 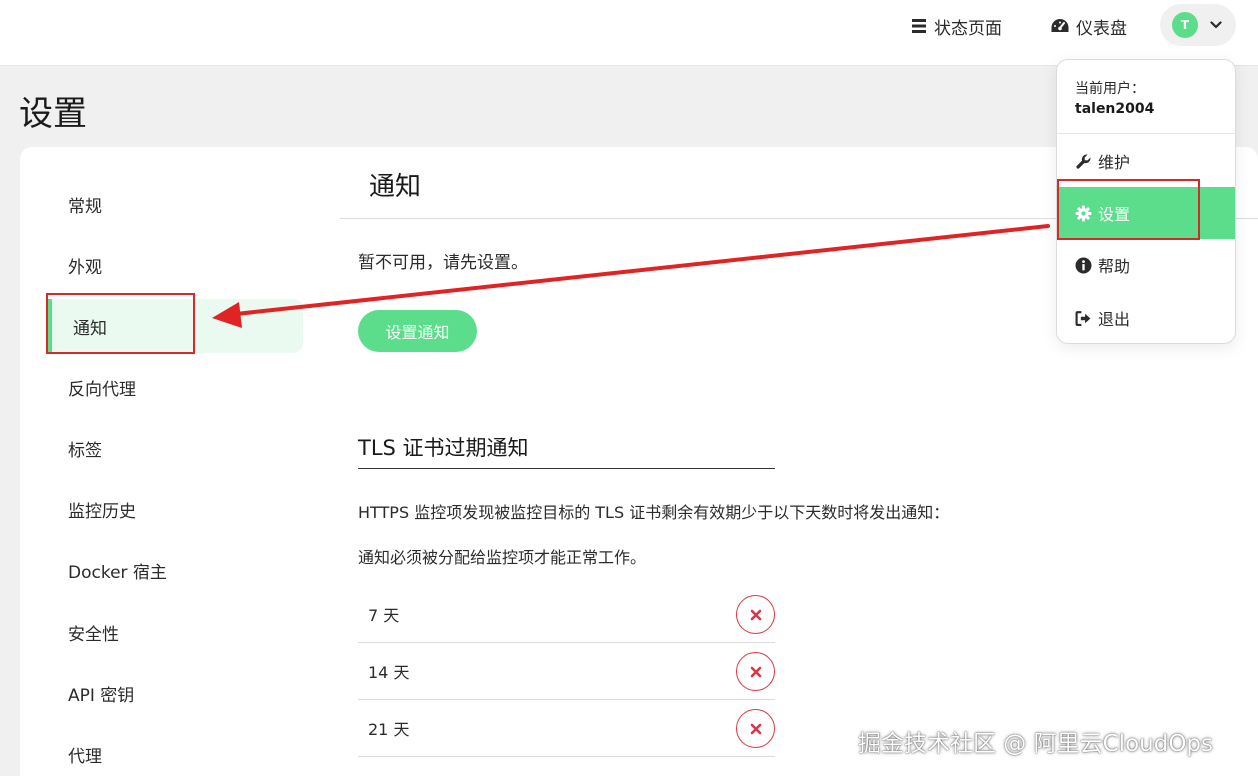 I want to click on page-title: 设置, so click(x=53, y=114).